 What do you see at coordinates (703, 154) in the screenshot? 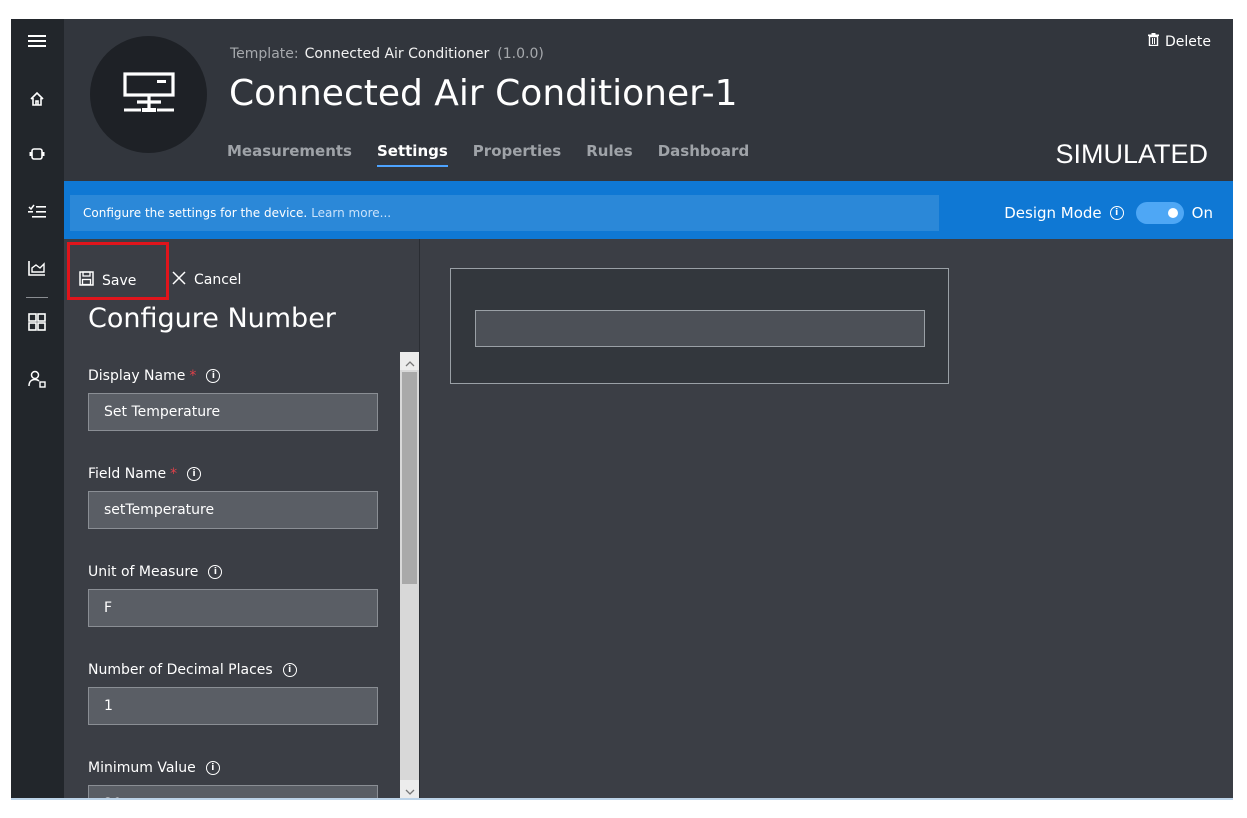
I see `tab-dashboard: Dashboard` at bounding box center [703, 154].